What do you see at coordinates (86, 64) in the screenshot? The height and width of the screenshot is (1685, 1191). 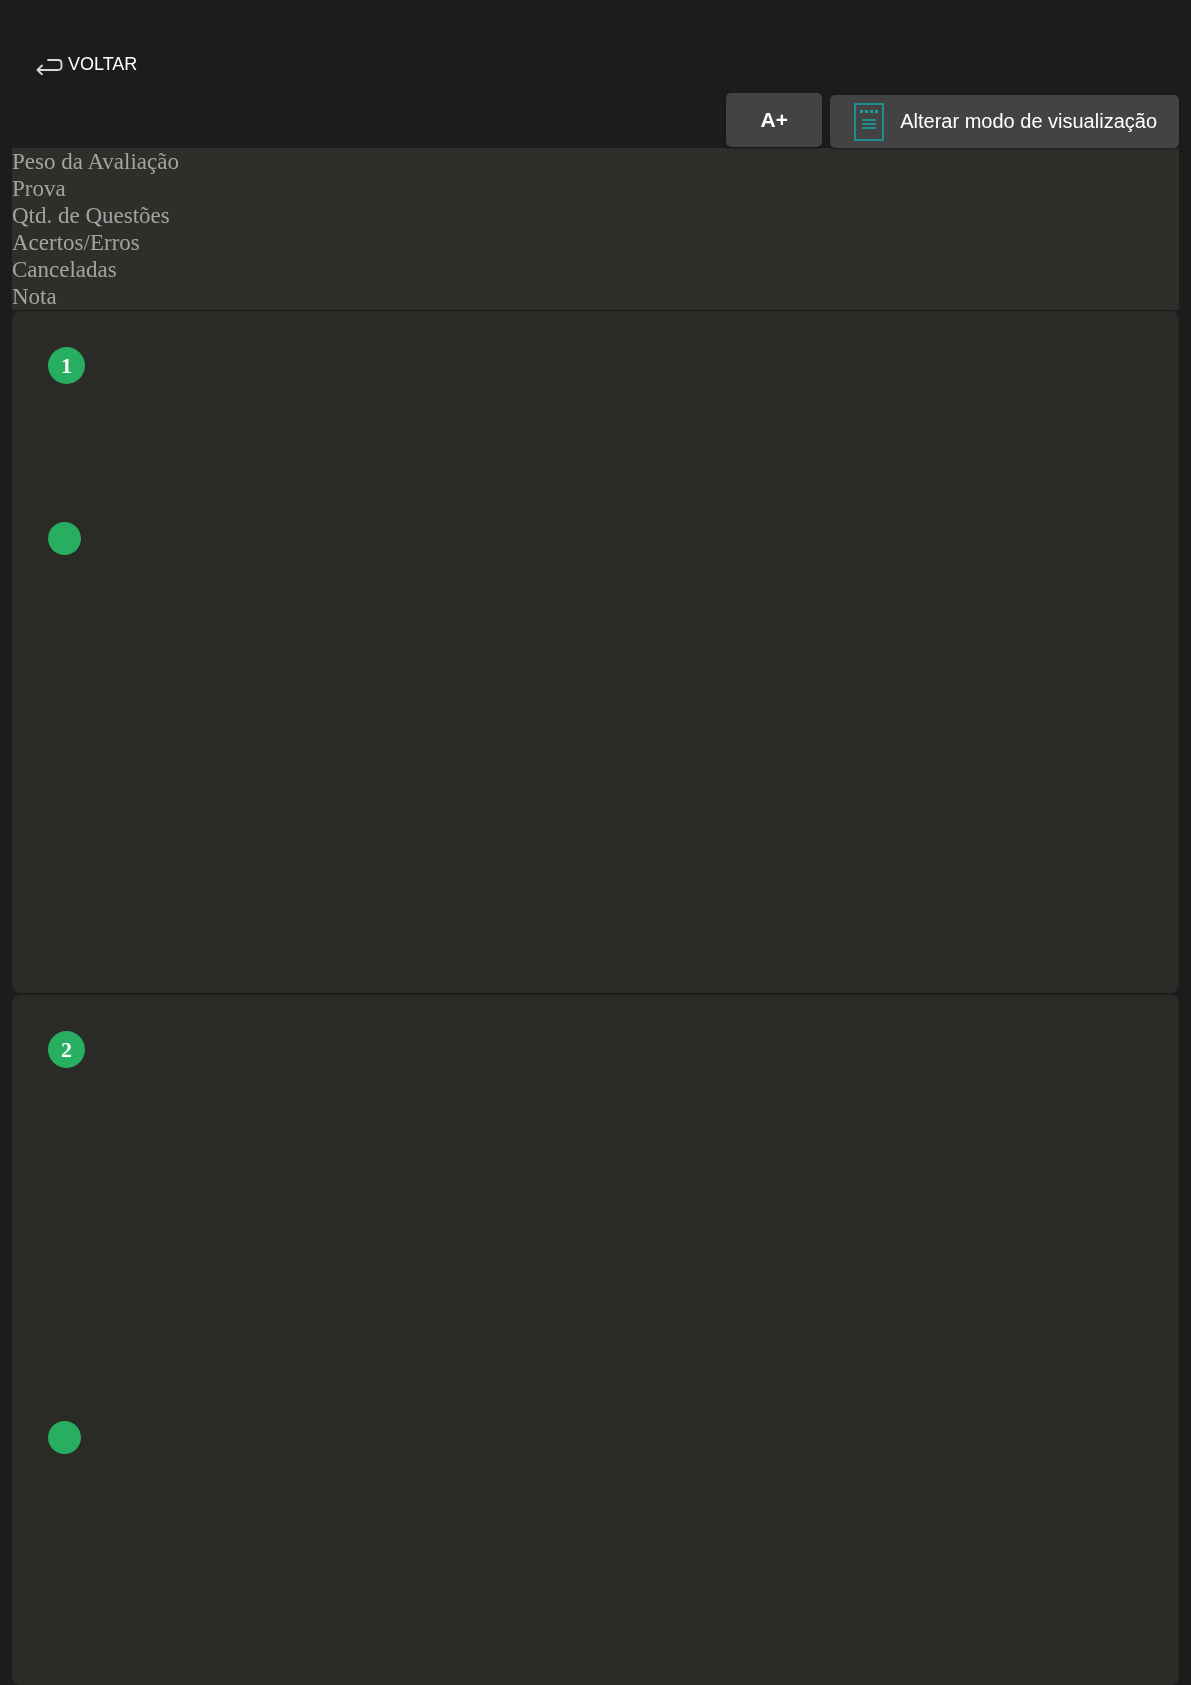 I see `back-link: VOLTAR` at bounding box center [86, 64].